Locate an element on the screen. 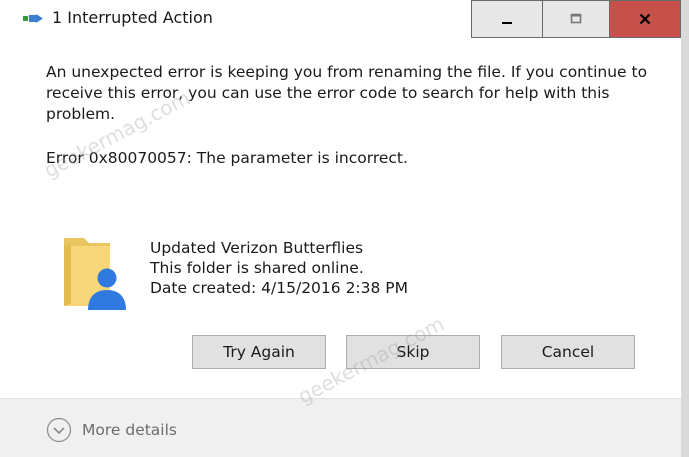  close-icon is located at coordinates (645, 19).